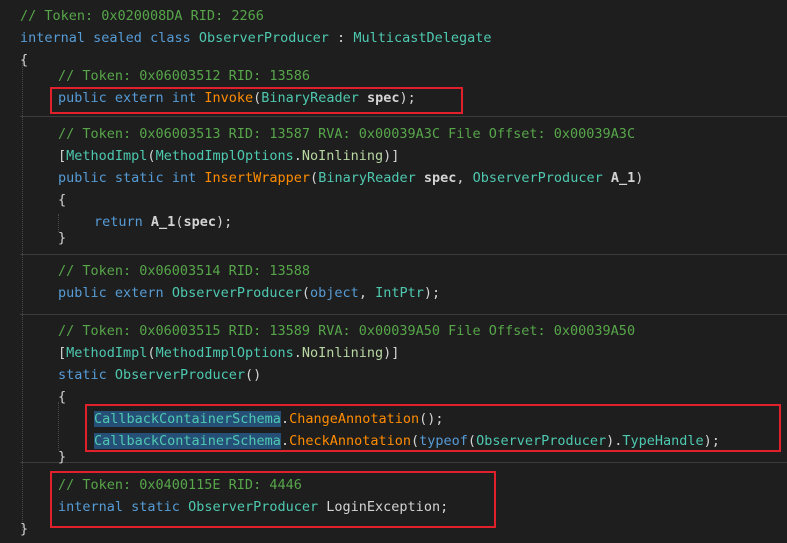  Describe the element at coordinates (184, 178) in the screenshot. I see `code-token: int` at that location.